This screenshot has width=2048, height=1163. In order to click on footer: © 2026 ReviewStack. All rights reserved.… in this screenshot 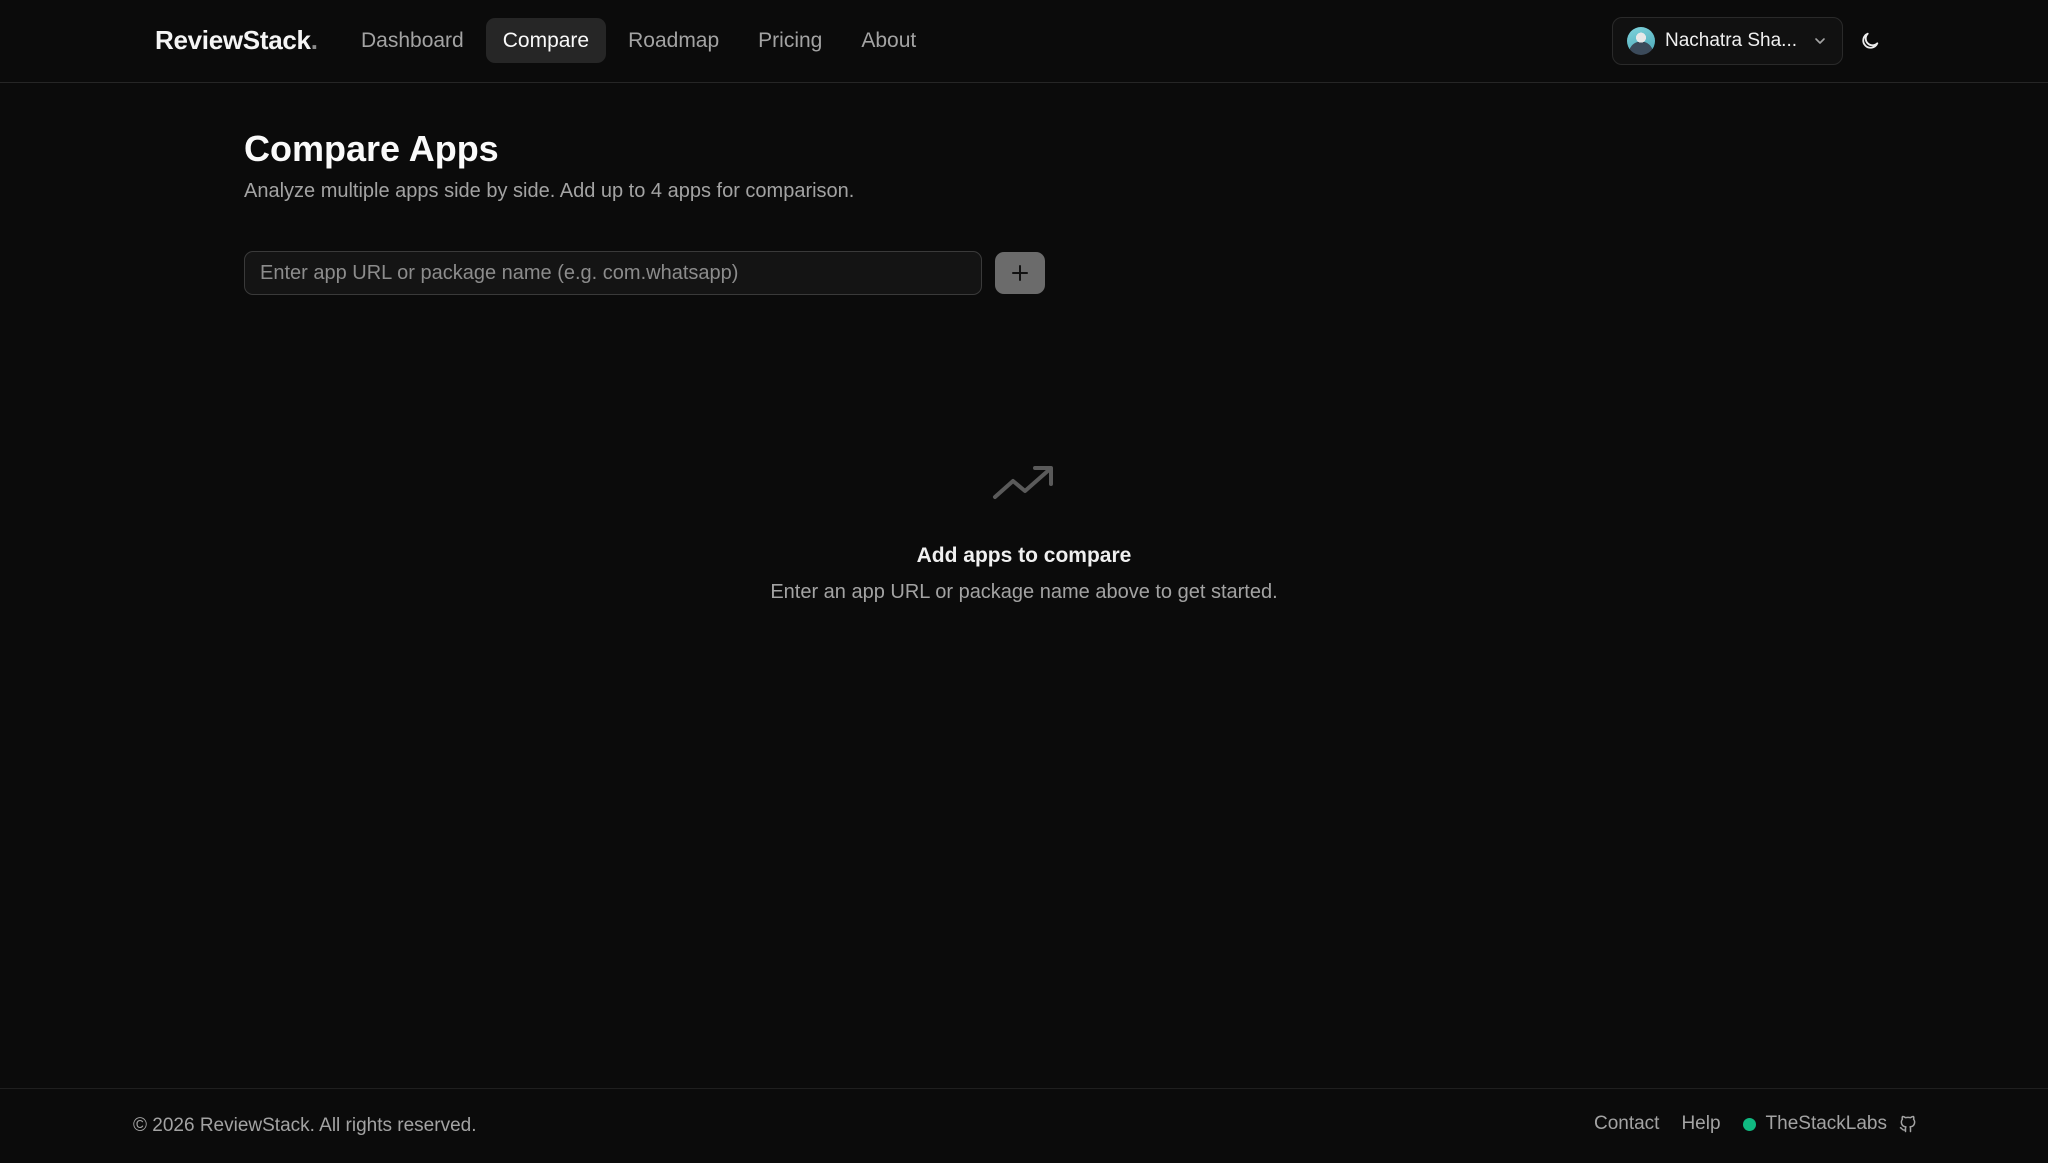, I will do `click(1024, 1125)`.